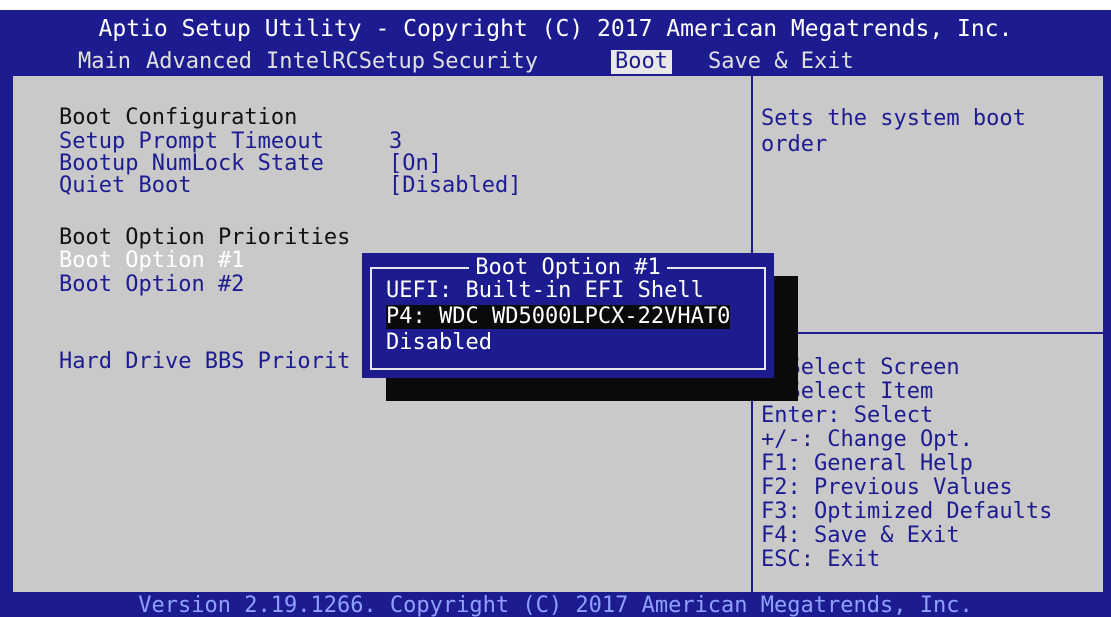 This screenshot has width=1111, height=617. What do you see at coordinates (887, 487) in the screenshot?
I see `key-f2-previous: F2: Previous Values` at bounding box center [887, 487].